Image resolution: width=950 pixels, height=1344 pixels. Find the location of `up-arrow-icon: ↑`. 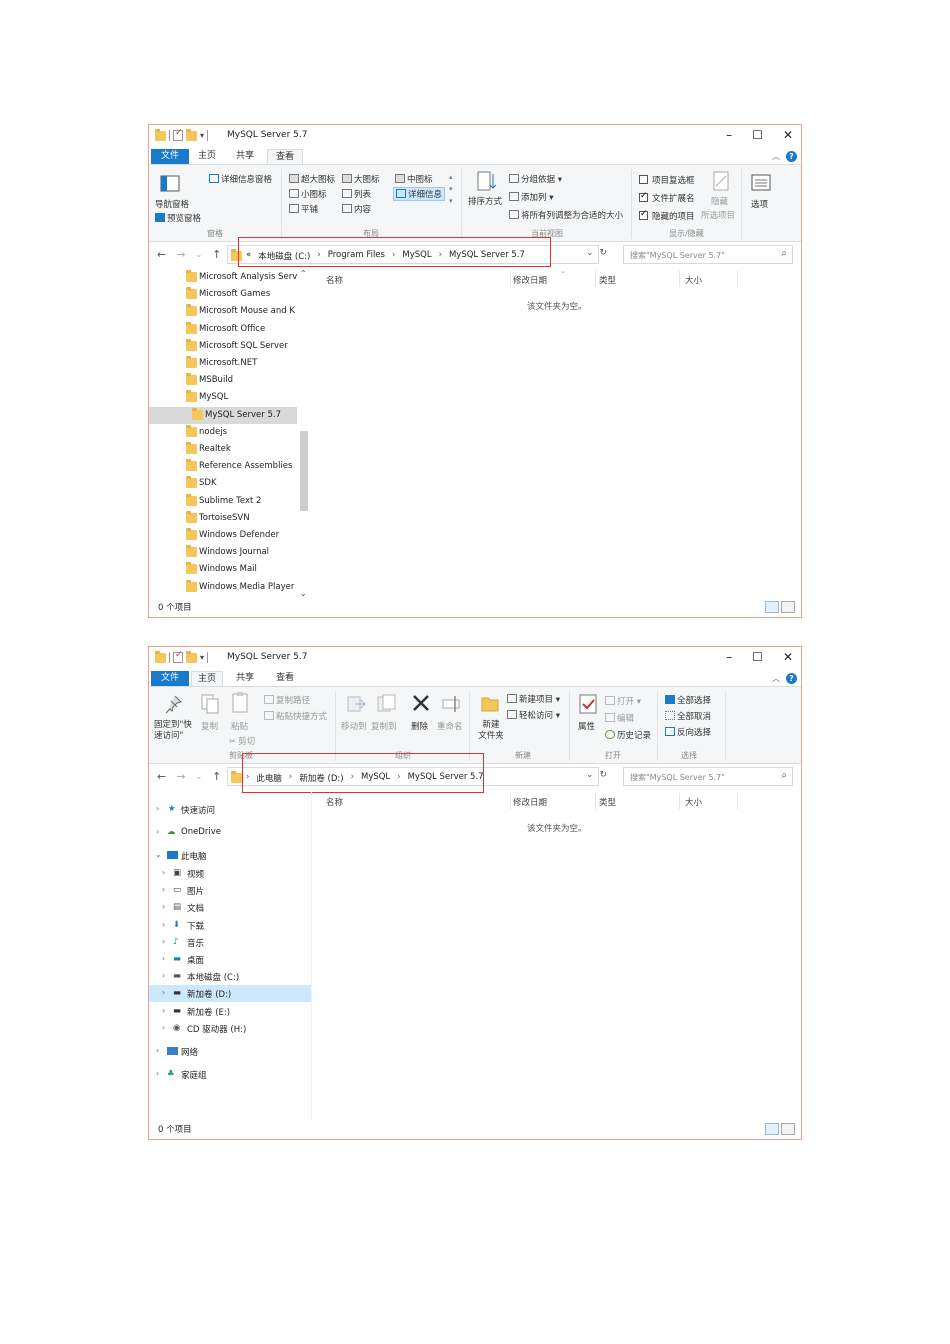

up-arrow-icon: ↑ is located at coordinates (216, 254).